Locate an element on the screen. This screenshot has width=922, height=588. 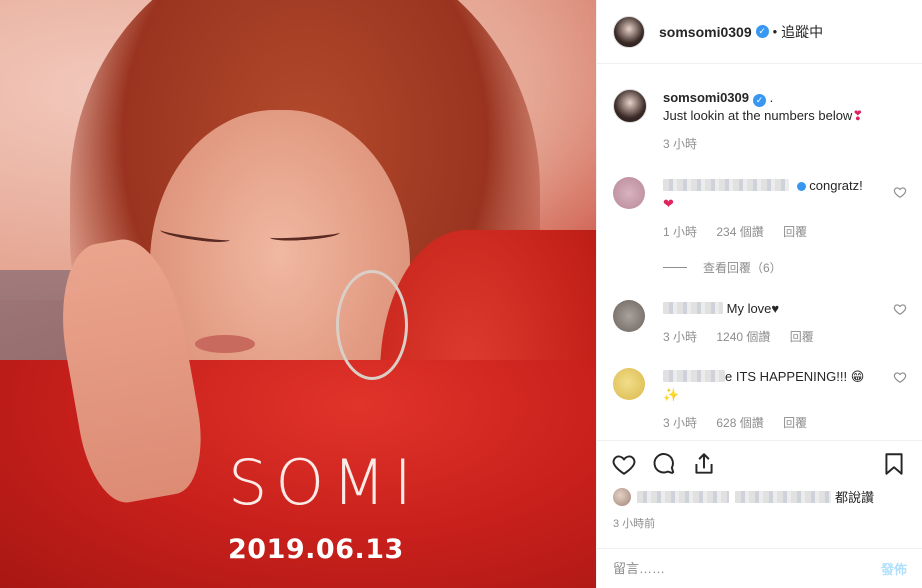
heart-icon is located at coordinates (625, 465).